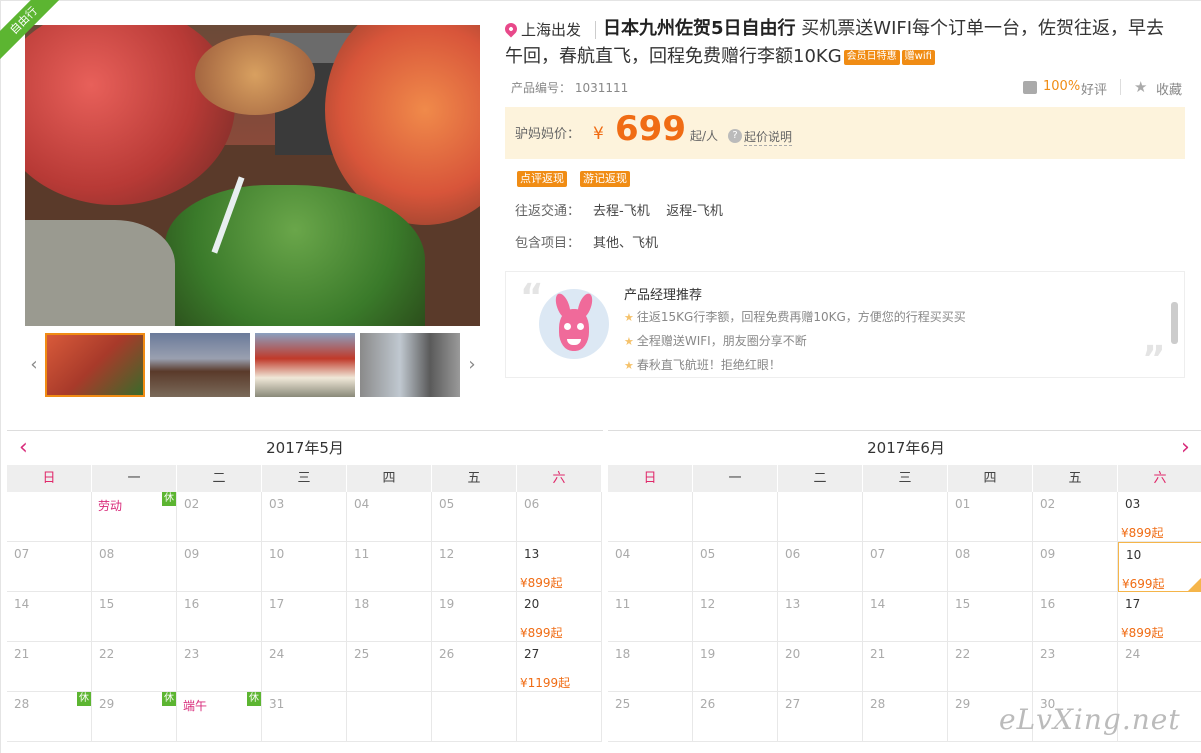 Image resolution: width=1201 pixels, height=753 pixels. What do you see at coordinates (542, 179) in the screenshot?
I see `review-rebate-tag: 点评返现` at bounding box center [542, 179].